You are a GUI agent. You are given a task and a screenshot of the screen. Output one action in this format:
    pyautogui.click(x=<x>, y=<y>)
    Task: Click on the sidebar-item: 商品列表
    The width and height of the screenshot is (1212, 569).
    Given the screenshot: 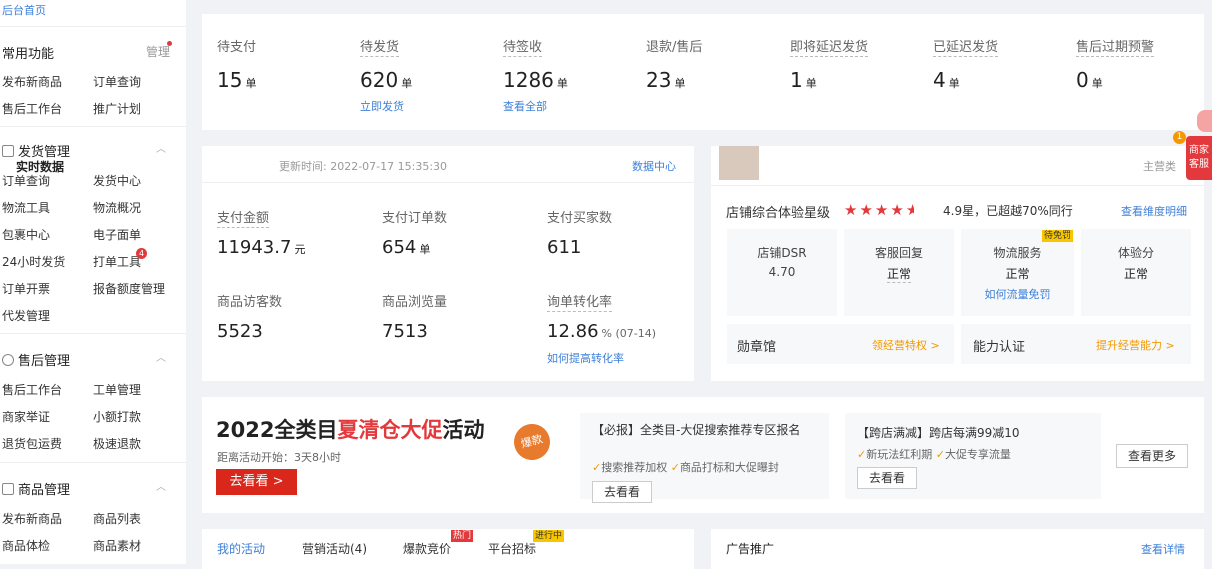 What is the action you would take?
    pyautogui.click(x=117, y=518)
    